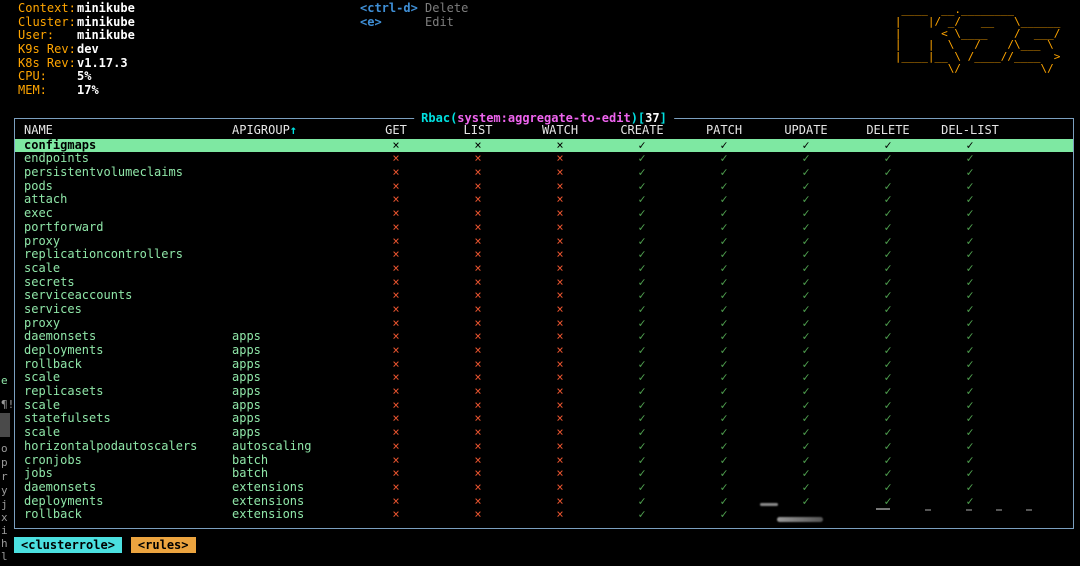 The image size is (1080, 566). I want to click on edge-glyph: ¶!, so click(8, 404).